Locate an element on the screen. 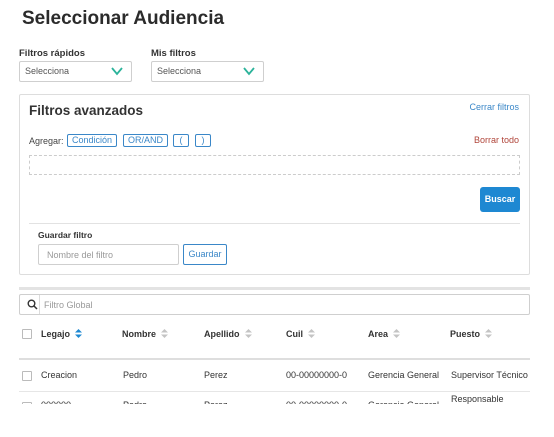 The height and width of the screenshot is (437, 554). quick-filters-select: Selecciona is located at coordinates (75, 71).